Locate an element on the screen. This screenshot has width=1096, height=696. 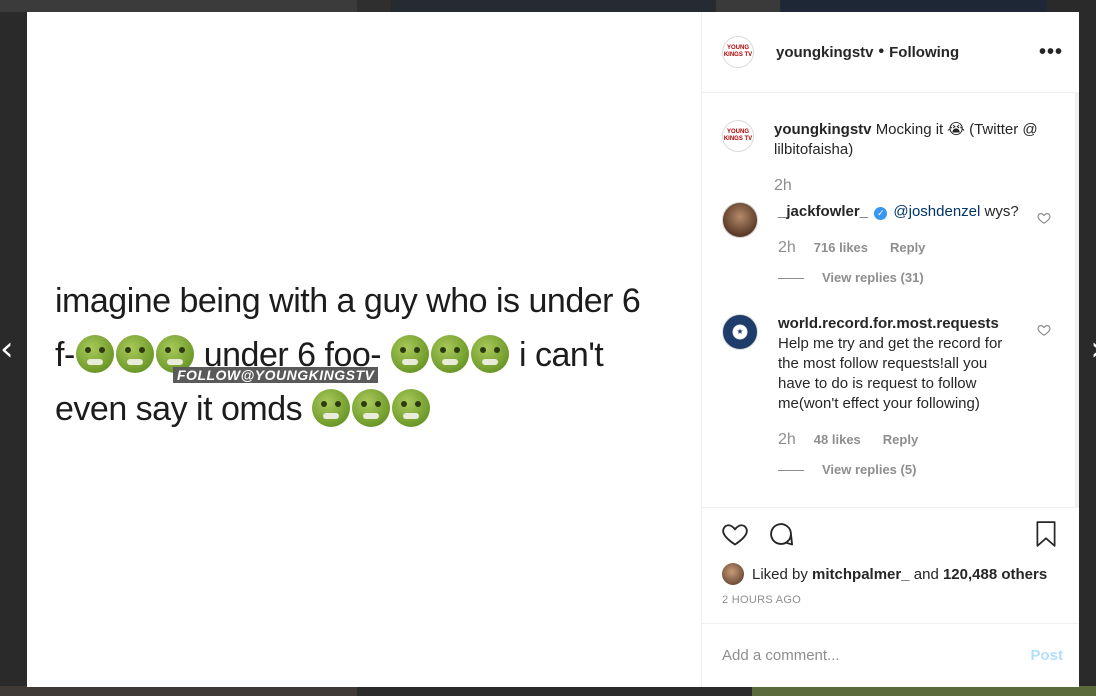
view-replies-button: View replies (31) is located at coordinates (898, 278).